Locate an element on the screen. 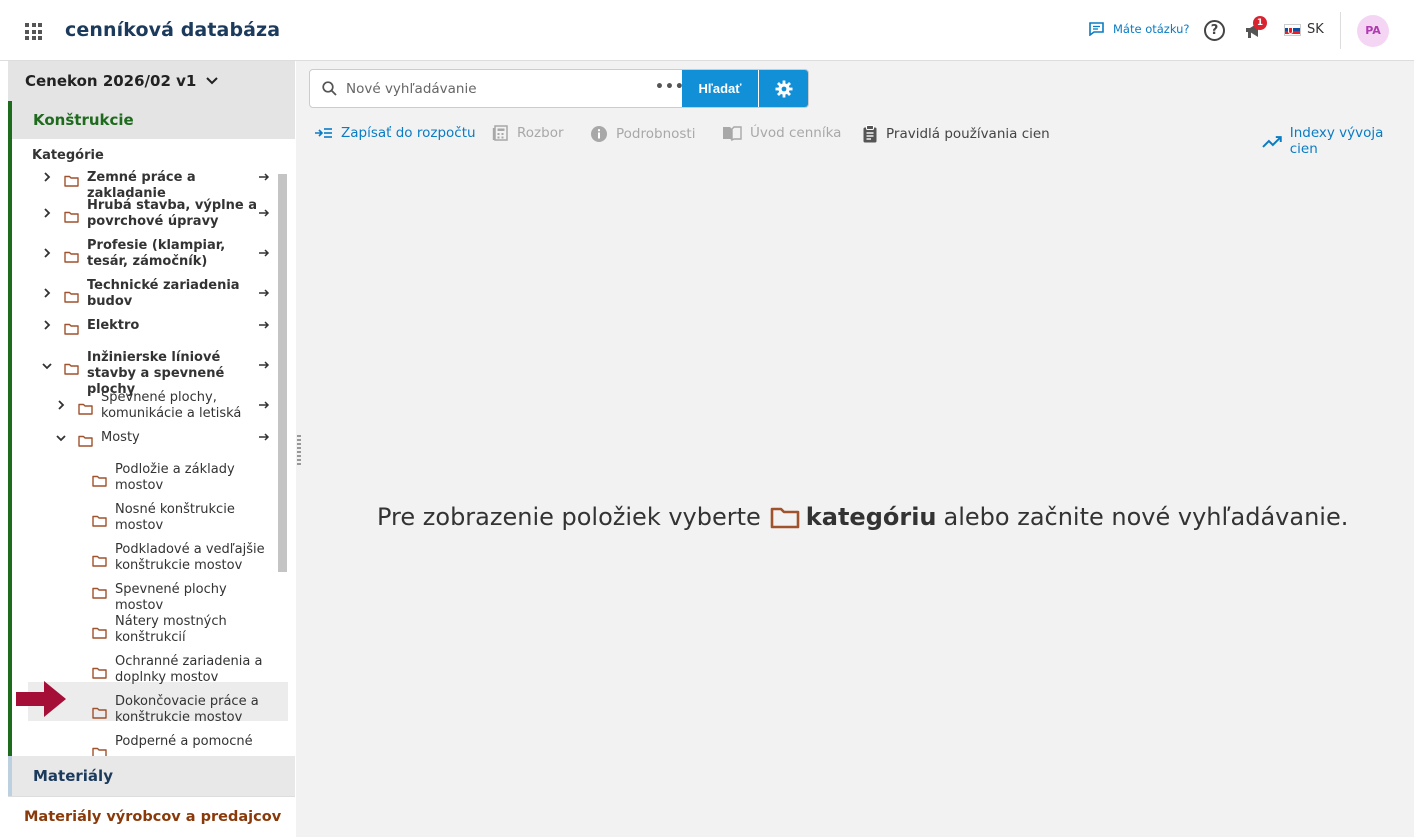 This screenshot has height=837, width=1414. app-title: cenníková databáza is located at coordinates (172, 30).